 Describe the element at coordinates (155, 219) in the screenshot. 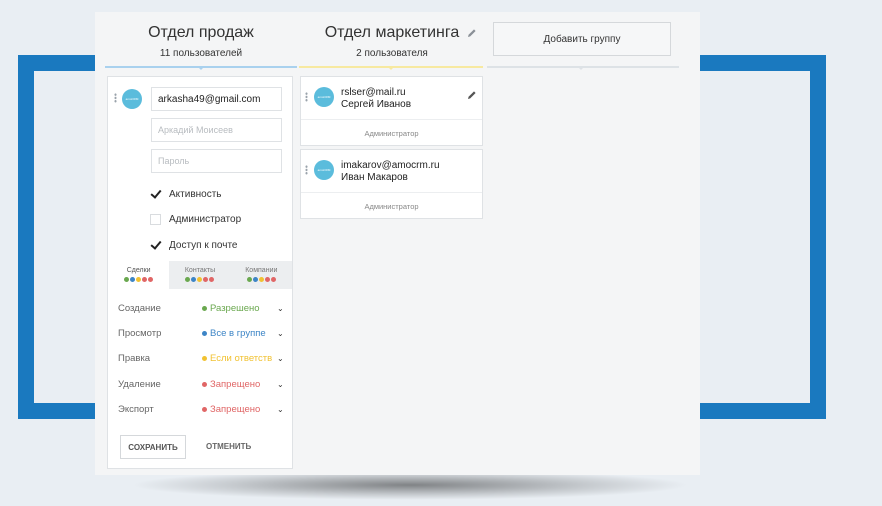

I see `checkbox-unchecked-icon` at that location.